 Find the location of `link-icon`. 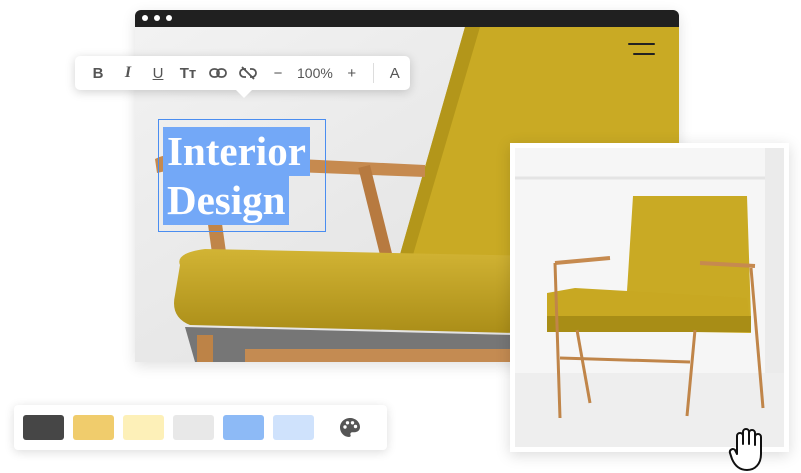

link-icon is located at coordinates (218, 73).